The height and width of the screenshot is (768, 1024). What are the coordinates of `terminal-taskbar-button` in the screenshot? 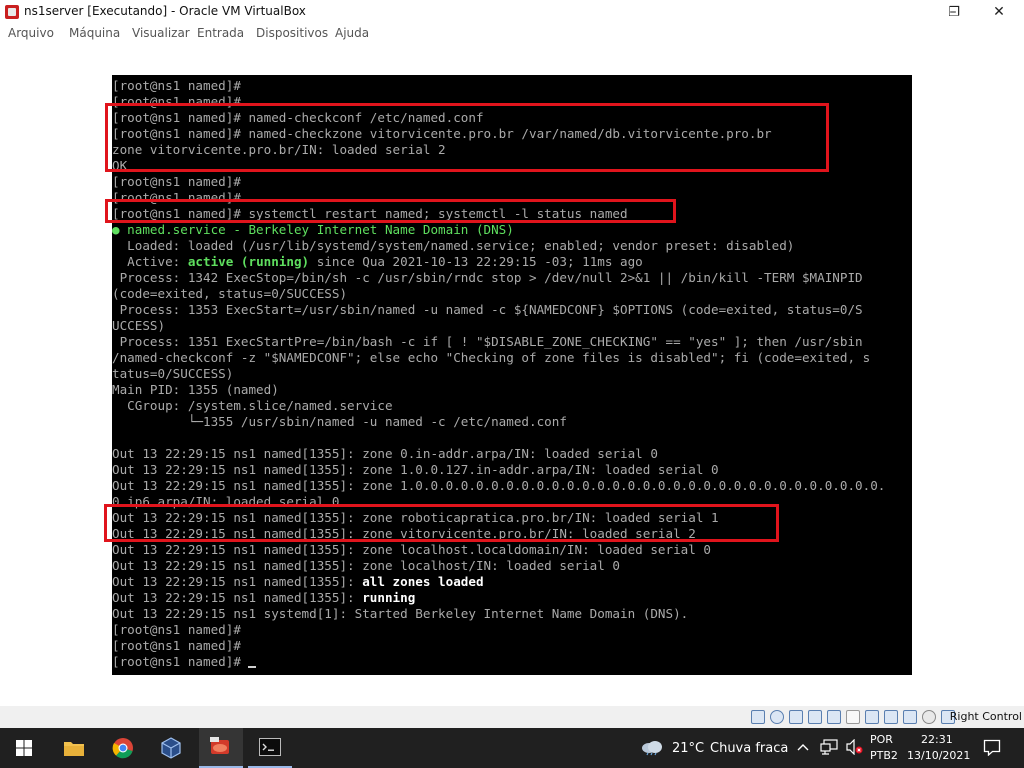 It's located at (270, 748).